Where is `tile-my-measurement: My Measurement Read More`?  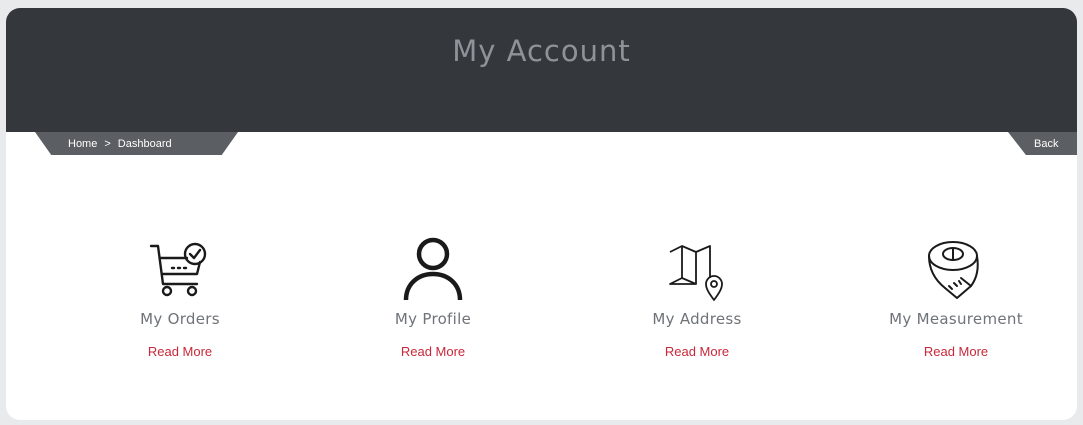 tile-my-measurement: My Measurement Read More is located at coordinates (956, 296).